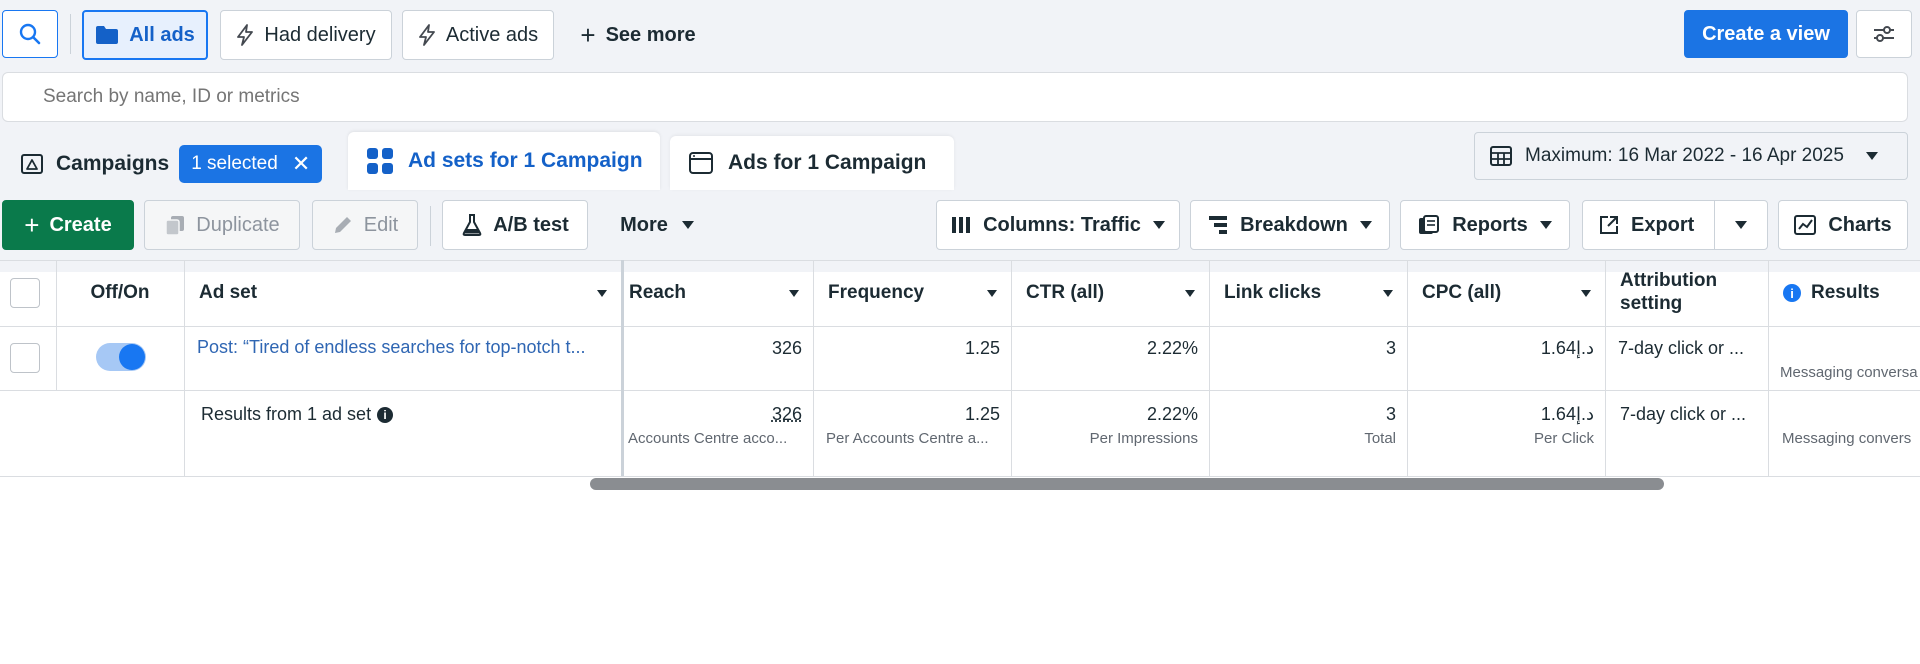 This screenshot has width=1920, height=664. Describe the element at coordinates (1687, 293) in the screenshot. I see `header-attribution: Attribution setting` at that location.